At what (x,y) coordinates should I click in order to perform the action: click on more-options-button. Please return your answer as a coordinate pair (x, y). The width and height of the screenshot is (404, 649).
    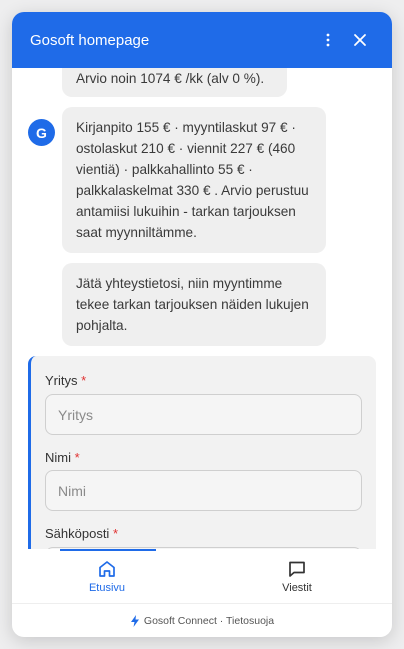
    Looking at the image, I should click on (328, 40).